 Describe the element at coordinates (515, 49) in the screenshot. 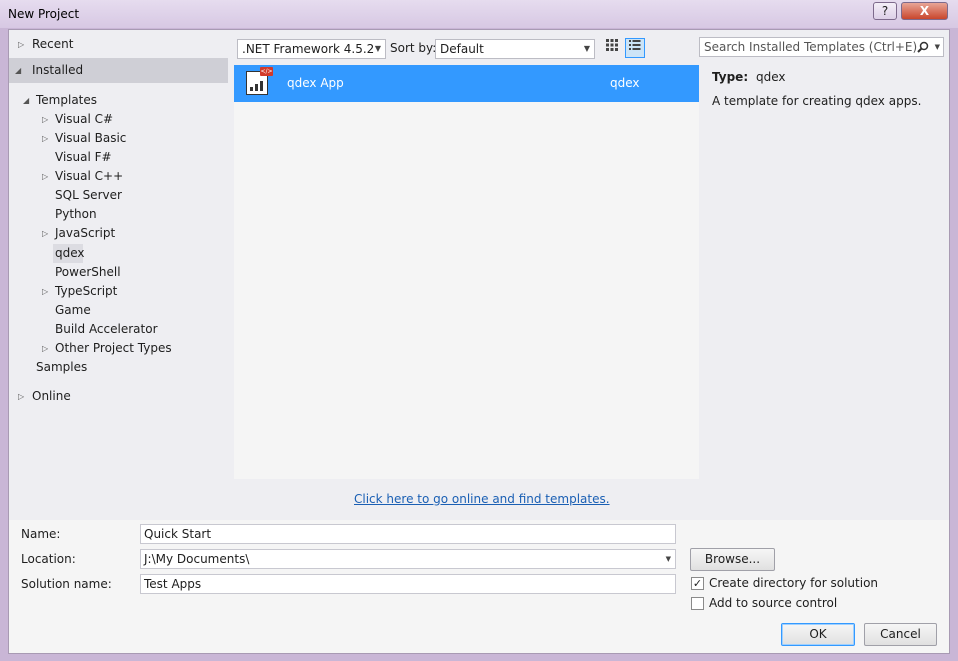

I see `sort-dropdown: Default ▼` at that location.